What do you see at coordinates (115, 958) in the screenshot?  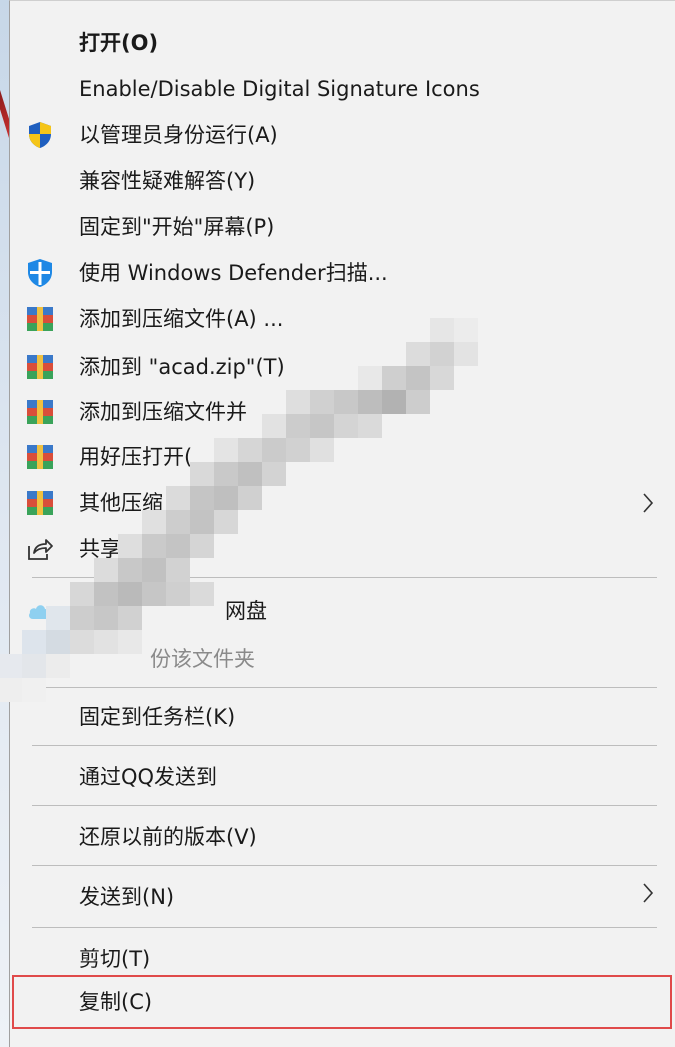 I see `menu-item-label: 剪切(T)` at bounding box center [115, 958].